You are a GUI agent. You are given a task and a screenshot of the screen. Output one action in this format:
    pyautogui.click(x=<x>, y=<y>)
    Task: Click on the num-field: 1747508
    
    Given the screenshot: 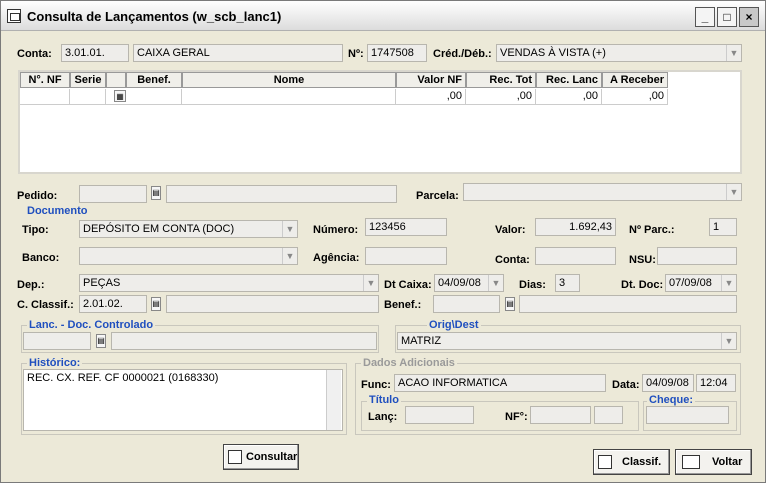 What is the action you would take?
    pyautogui.click(x=397, y=53)
    